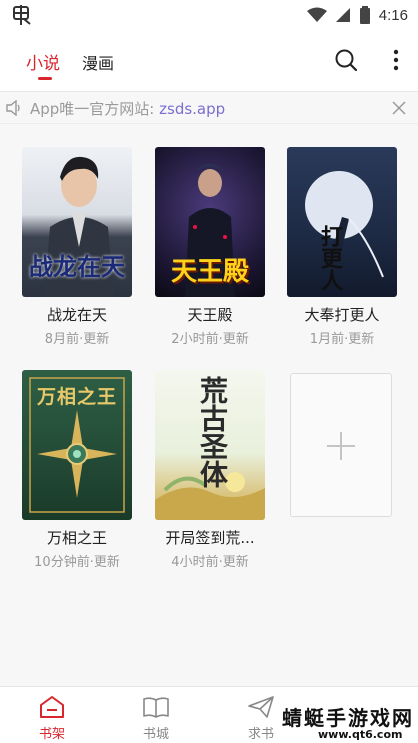 The height and width of the screenshot is (743, 418). What do you see at coordinates (261, 707) in the screenshot?
I see `paper-plane-icon` at bounding box center [261, 707].